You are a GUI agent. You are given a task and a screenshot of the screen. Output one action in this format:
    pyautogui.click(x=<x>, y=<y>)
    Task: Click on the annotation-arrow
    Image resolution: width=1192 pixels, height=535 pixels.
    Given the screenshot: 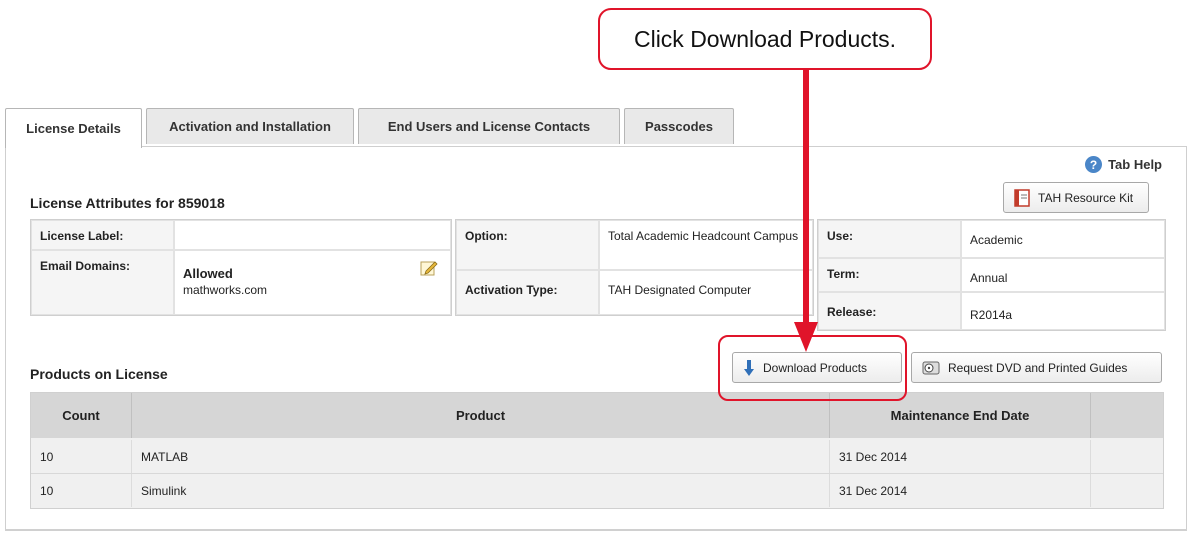 What is the action you would take?
    pyautogui.click(x=806, y=211)
    